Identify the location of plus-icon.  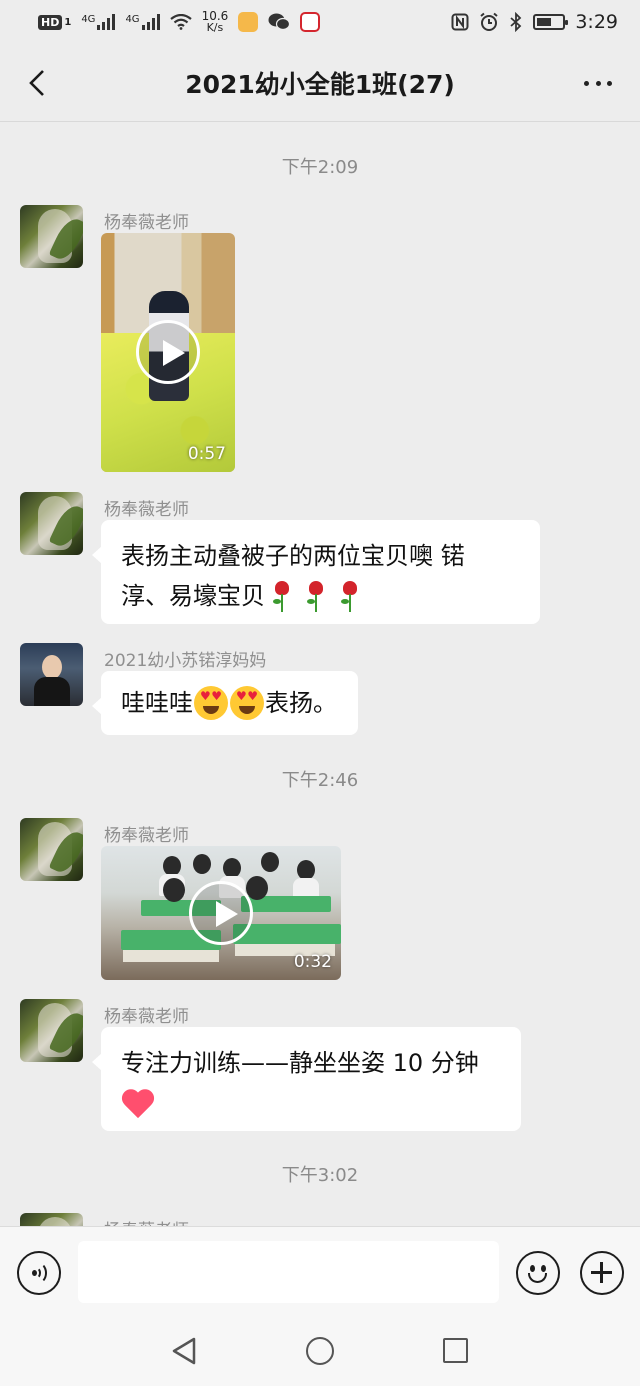
(602, 1273).